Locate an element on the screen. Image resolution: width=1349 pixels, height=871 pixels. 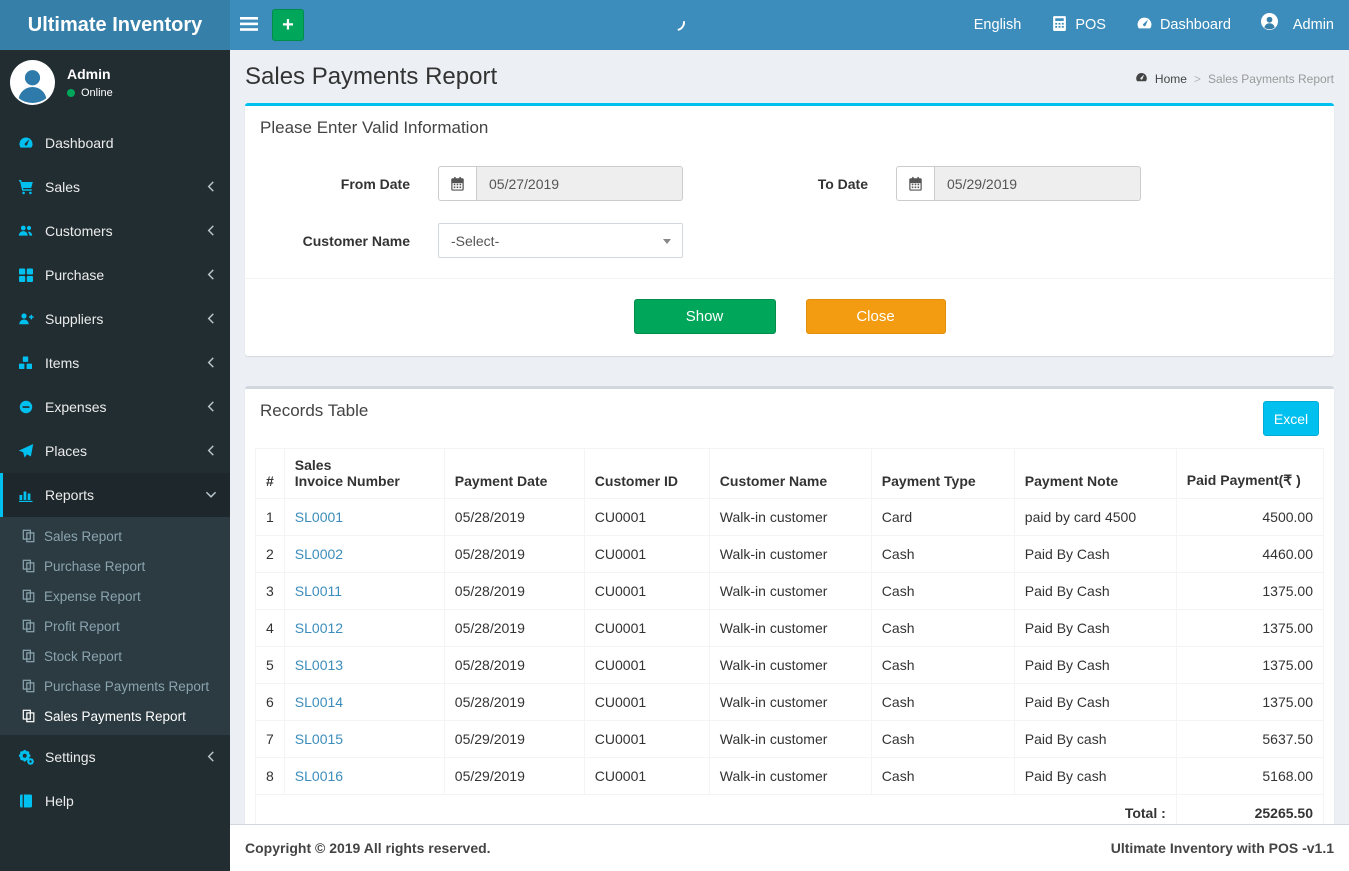
language-menu: English is located at coordinates (998, 25).